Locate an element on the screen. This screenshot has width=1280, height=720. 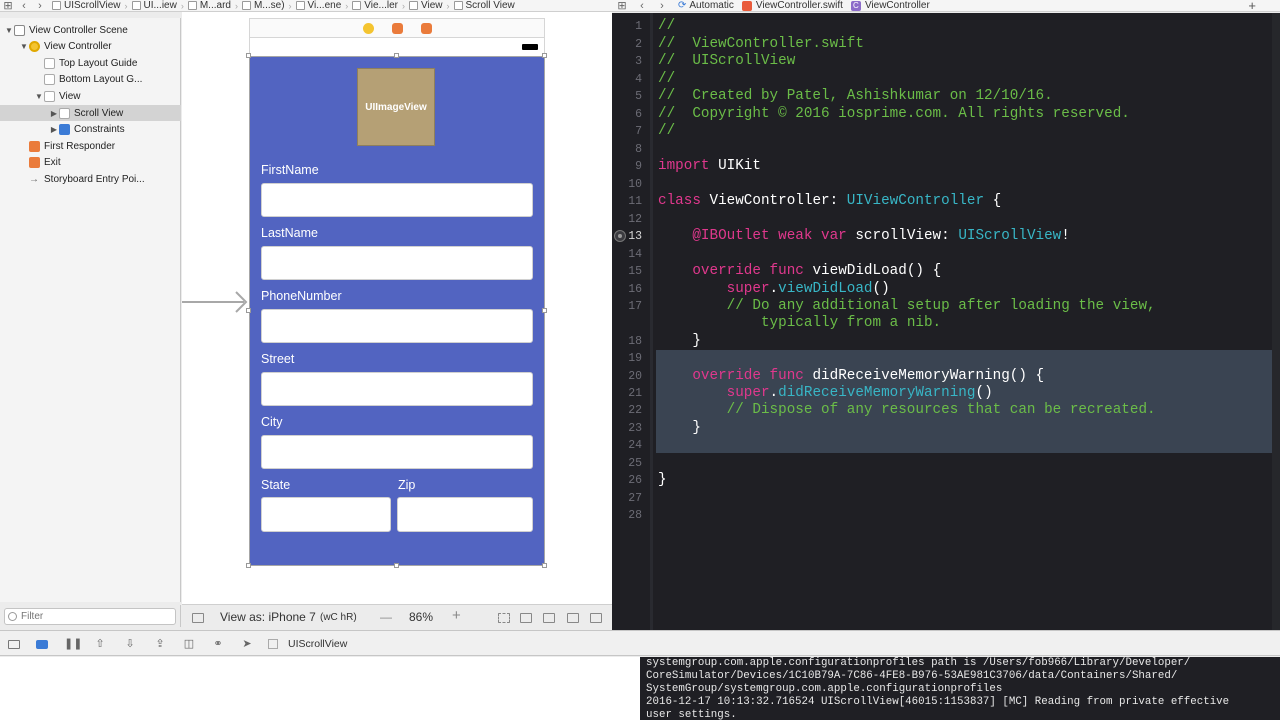
outline-item: Exit is located at coordinates (90, 163).